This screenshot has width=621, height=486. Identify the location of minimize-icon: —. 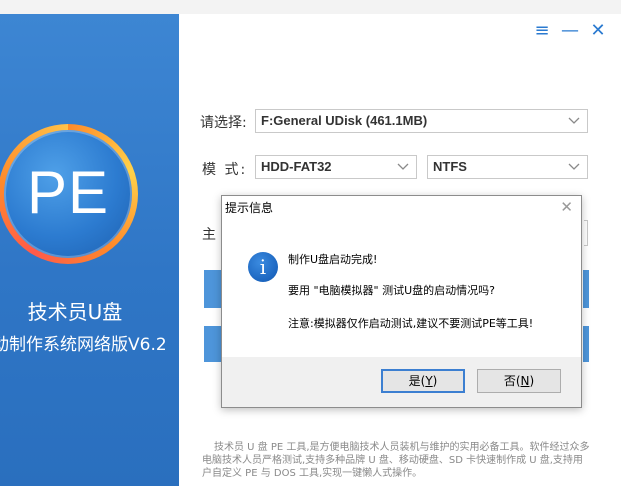
(570, 30).